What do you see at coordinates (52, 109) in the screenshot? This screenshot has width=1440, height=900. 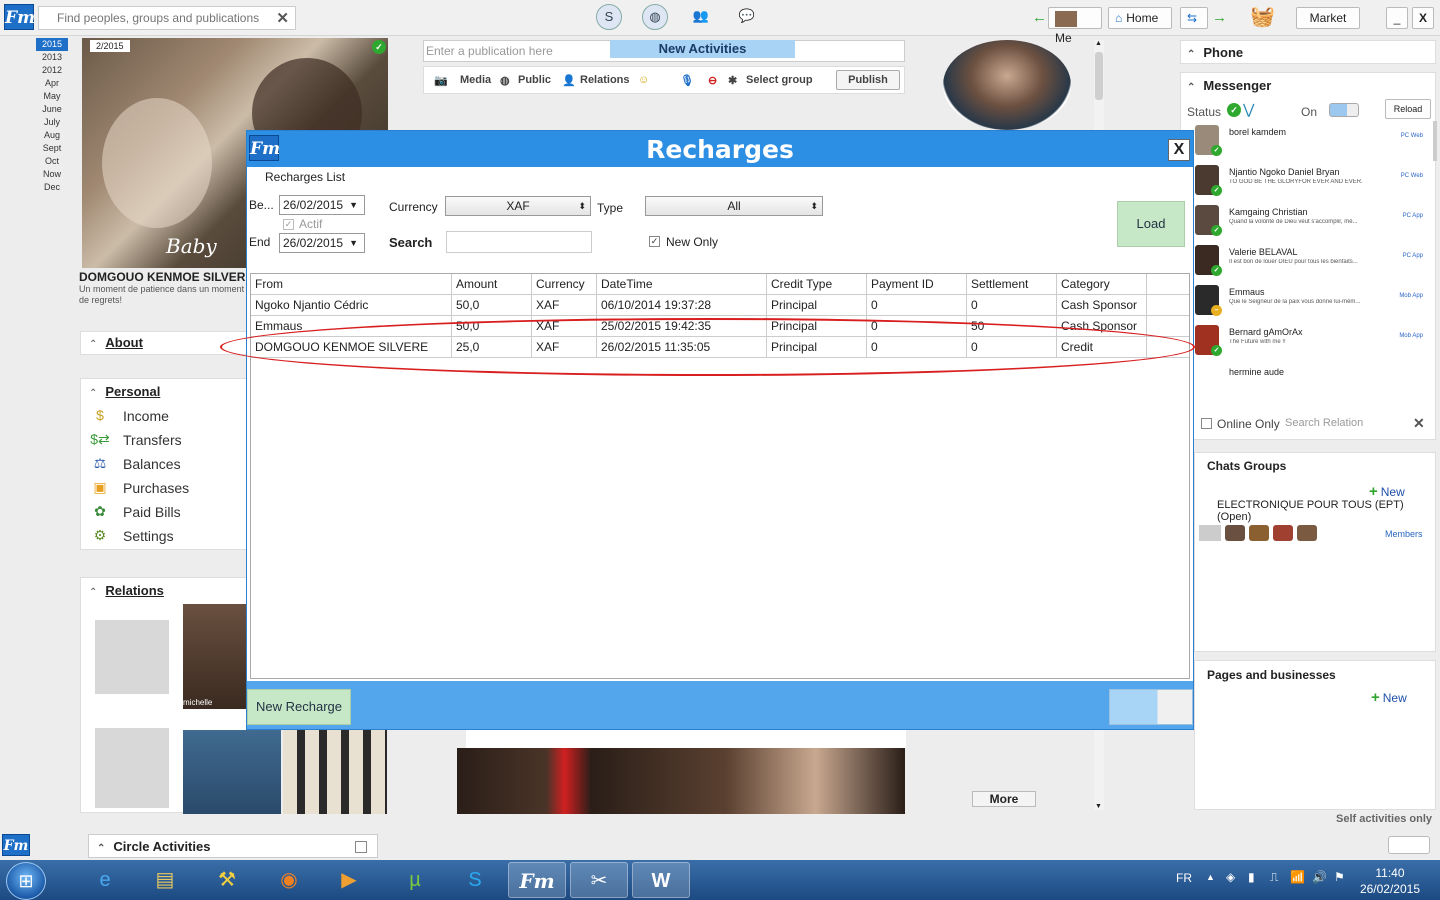 I see `month-item: June` at bounding box center [52, 109].